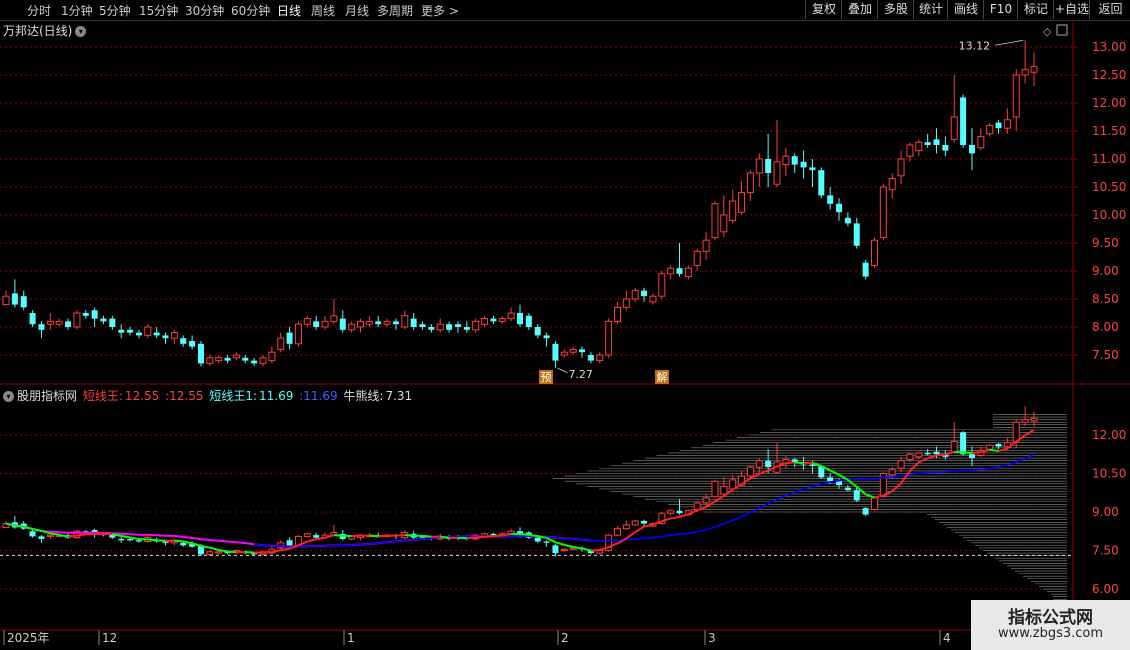 This screenshot has width=1130, height=650. What do you see at coordinates (562, 370) in the screenshot?
I see `low-pointer` at bounding box center [562, 370].